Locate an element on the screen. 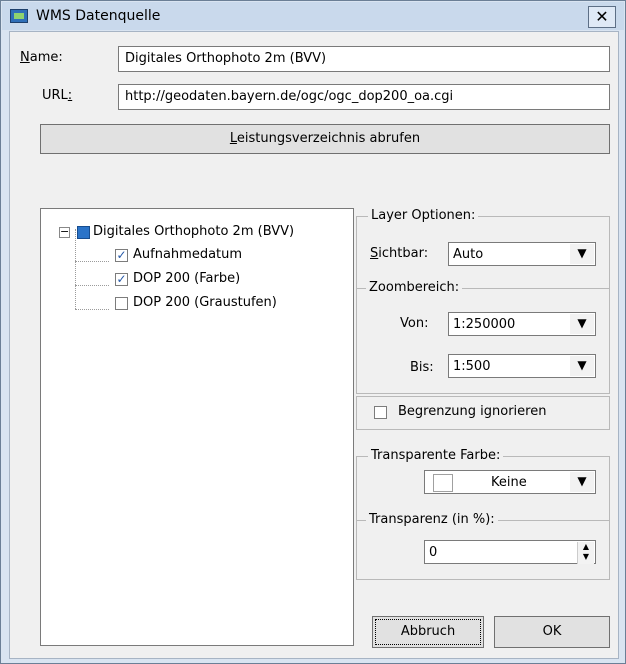  url-label-mnemonic: : is located at coordinates (70, 95).